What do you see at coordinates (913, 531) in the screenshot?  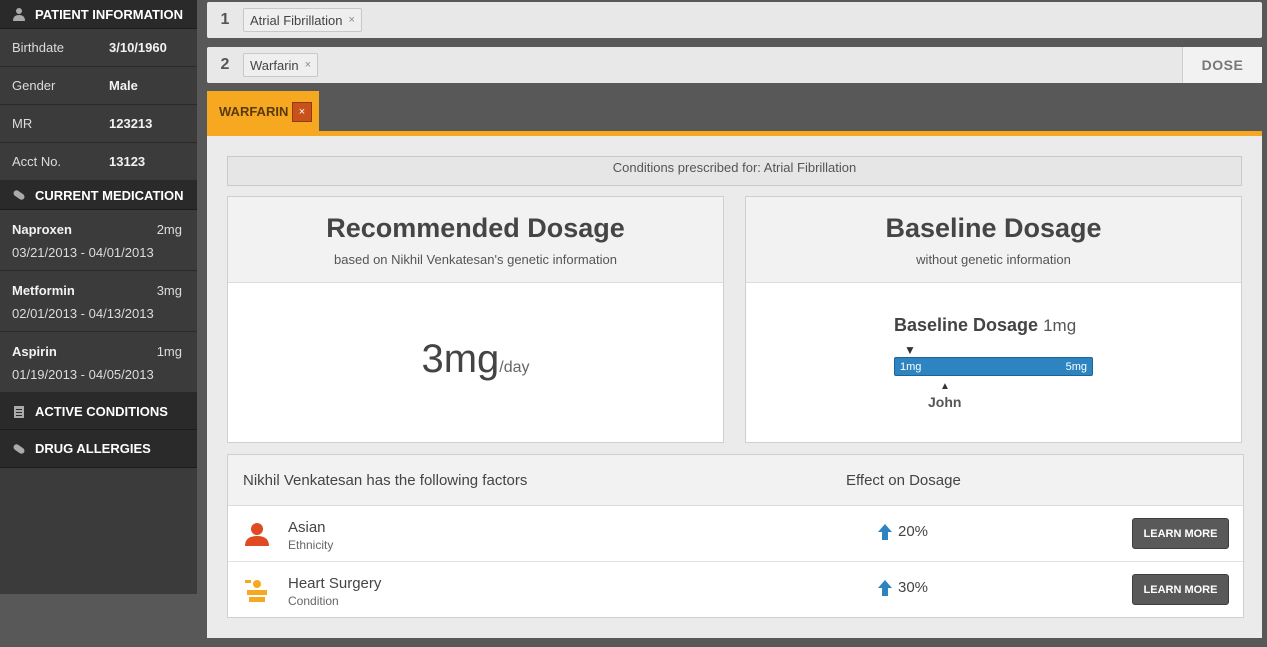 I see `effect-value: 20%` at bounding box center [913, 531].